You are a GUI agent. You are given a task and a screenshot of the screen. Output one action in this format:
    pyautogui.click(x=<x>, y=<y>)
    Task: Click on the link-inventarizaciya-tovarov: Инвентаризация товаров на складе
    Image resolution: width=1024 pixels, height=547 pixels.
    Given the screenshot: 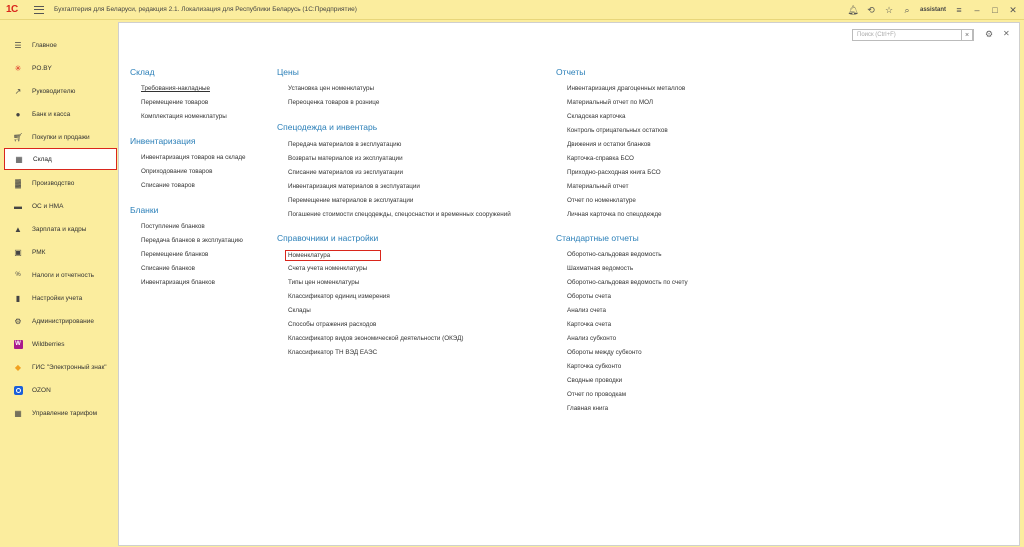 What is the action you would take?
    pyautogui.click(x=193, y=158)
    